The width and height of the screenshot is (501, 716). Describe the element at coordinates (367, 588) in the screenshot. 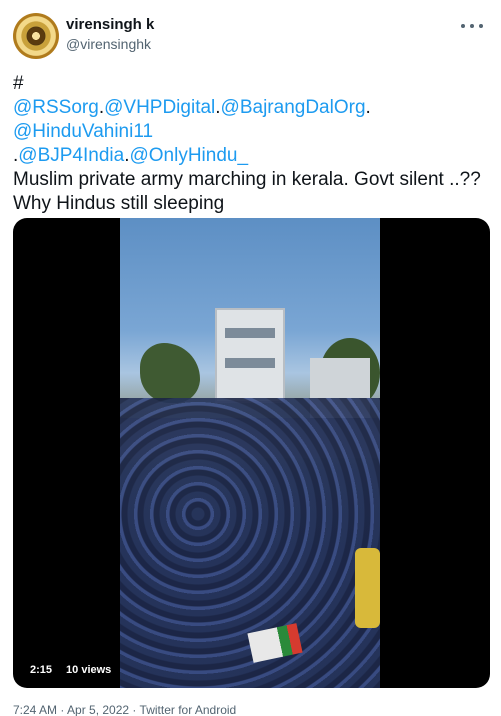

I see `video-figure` at that location.